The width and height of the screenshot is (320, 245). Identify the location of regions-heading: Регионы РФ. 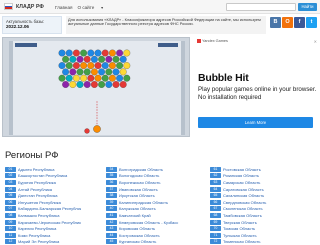
(32, 155).